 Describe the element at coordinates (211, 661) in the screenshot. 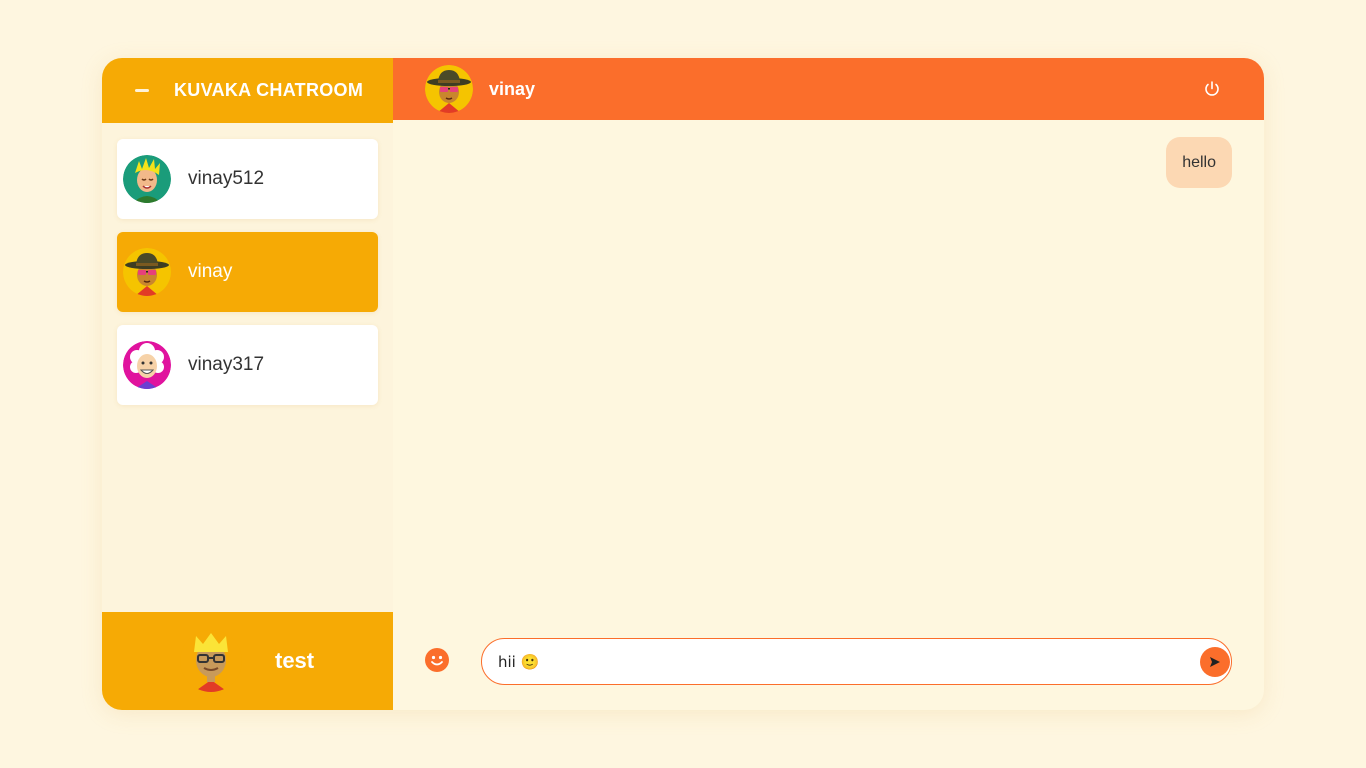

I see `crowned-glasses-avatar-icon` at that location.